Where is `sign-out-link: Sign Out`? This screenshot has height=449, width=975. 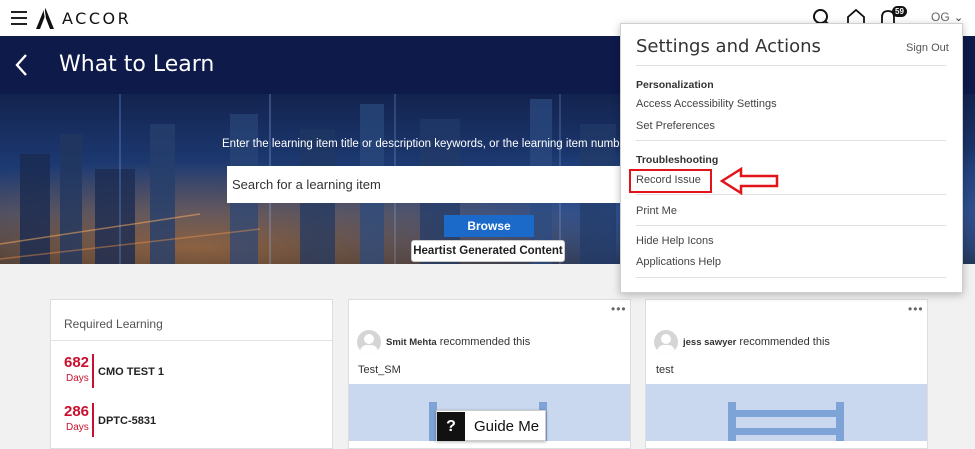
sign-out-link: Sign Out is located at coordinates (927, 48).